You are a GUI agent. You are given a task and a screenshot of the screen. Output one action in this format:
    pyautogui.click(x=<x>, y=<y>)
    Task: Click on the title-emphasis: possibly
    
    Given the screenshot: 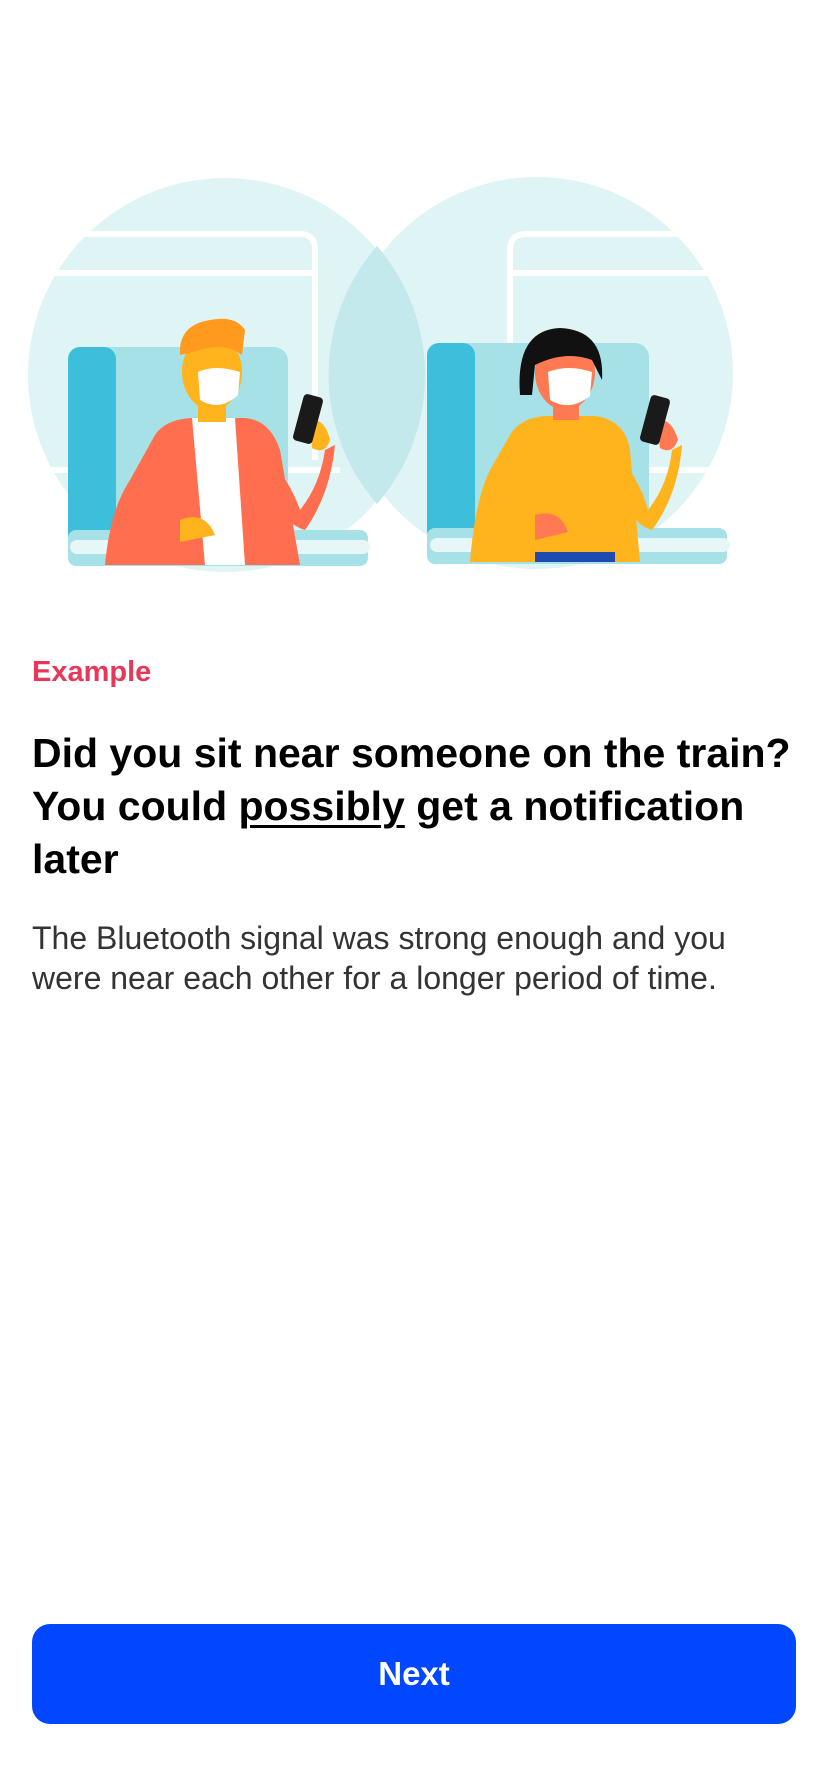 What is the action you would take?
    pyautogui.click(x=321, y=806)
    